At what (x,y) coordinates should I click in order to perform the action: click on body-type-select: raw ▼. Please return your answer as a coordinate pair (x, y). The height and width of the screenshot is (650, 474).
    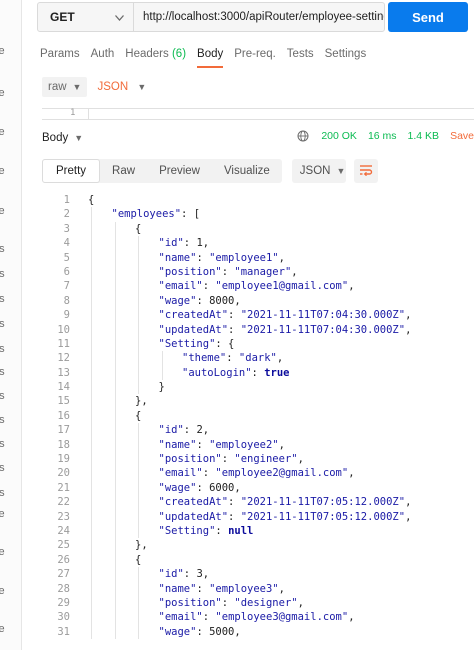
    Looking at the image, I should click on (65, 87).